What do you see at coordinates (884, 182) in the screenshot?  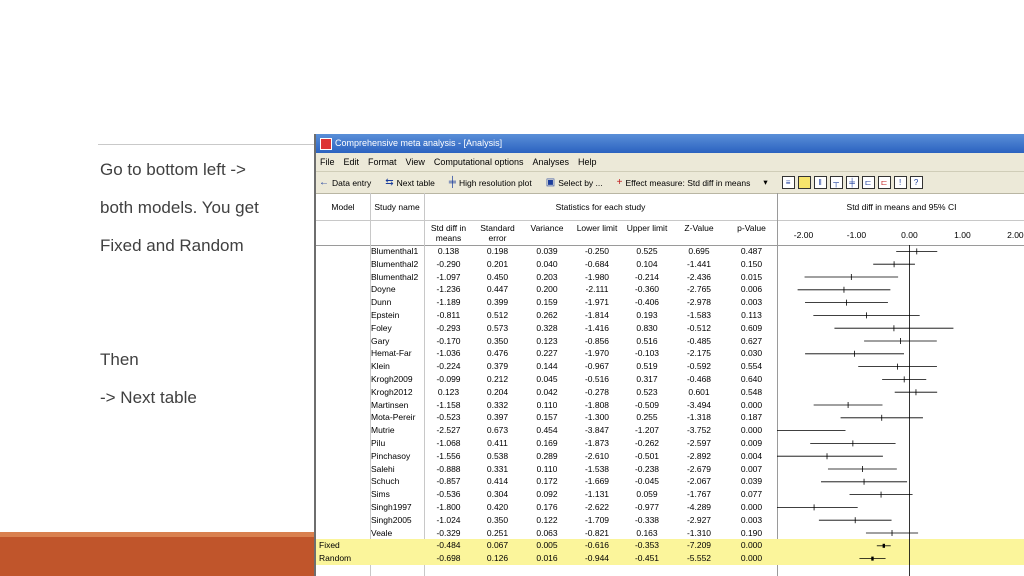 I see `red-plot-icon: ⊏` at bounding box center [884, 182].